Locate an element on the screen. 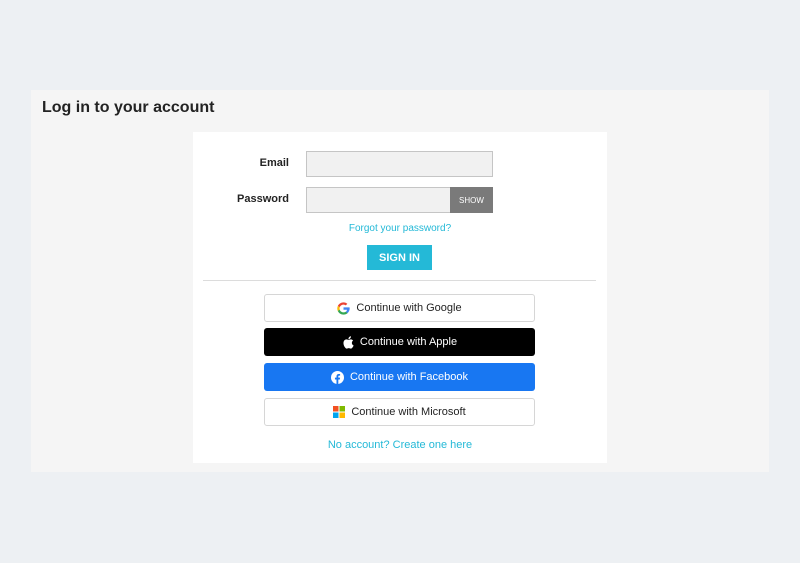  facebook-icon is located at coordinates (337, 377).